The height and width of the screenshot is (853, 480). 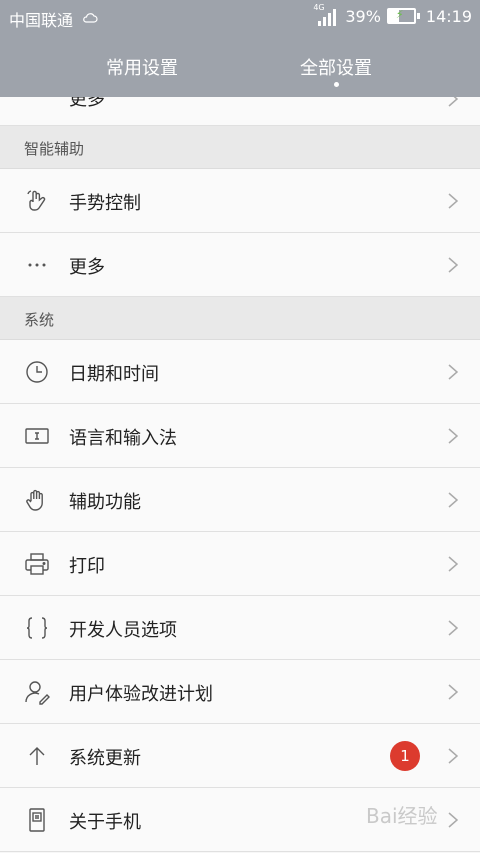 What do you see at coordinates (39, 320) in the screenshot?
I see `section-title: 系统` at bounding box center [39, 320].